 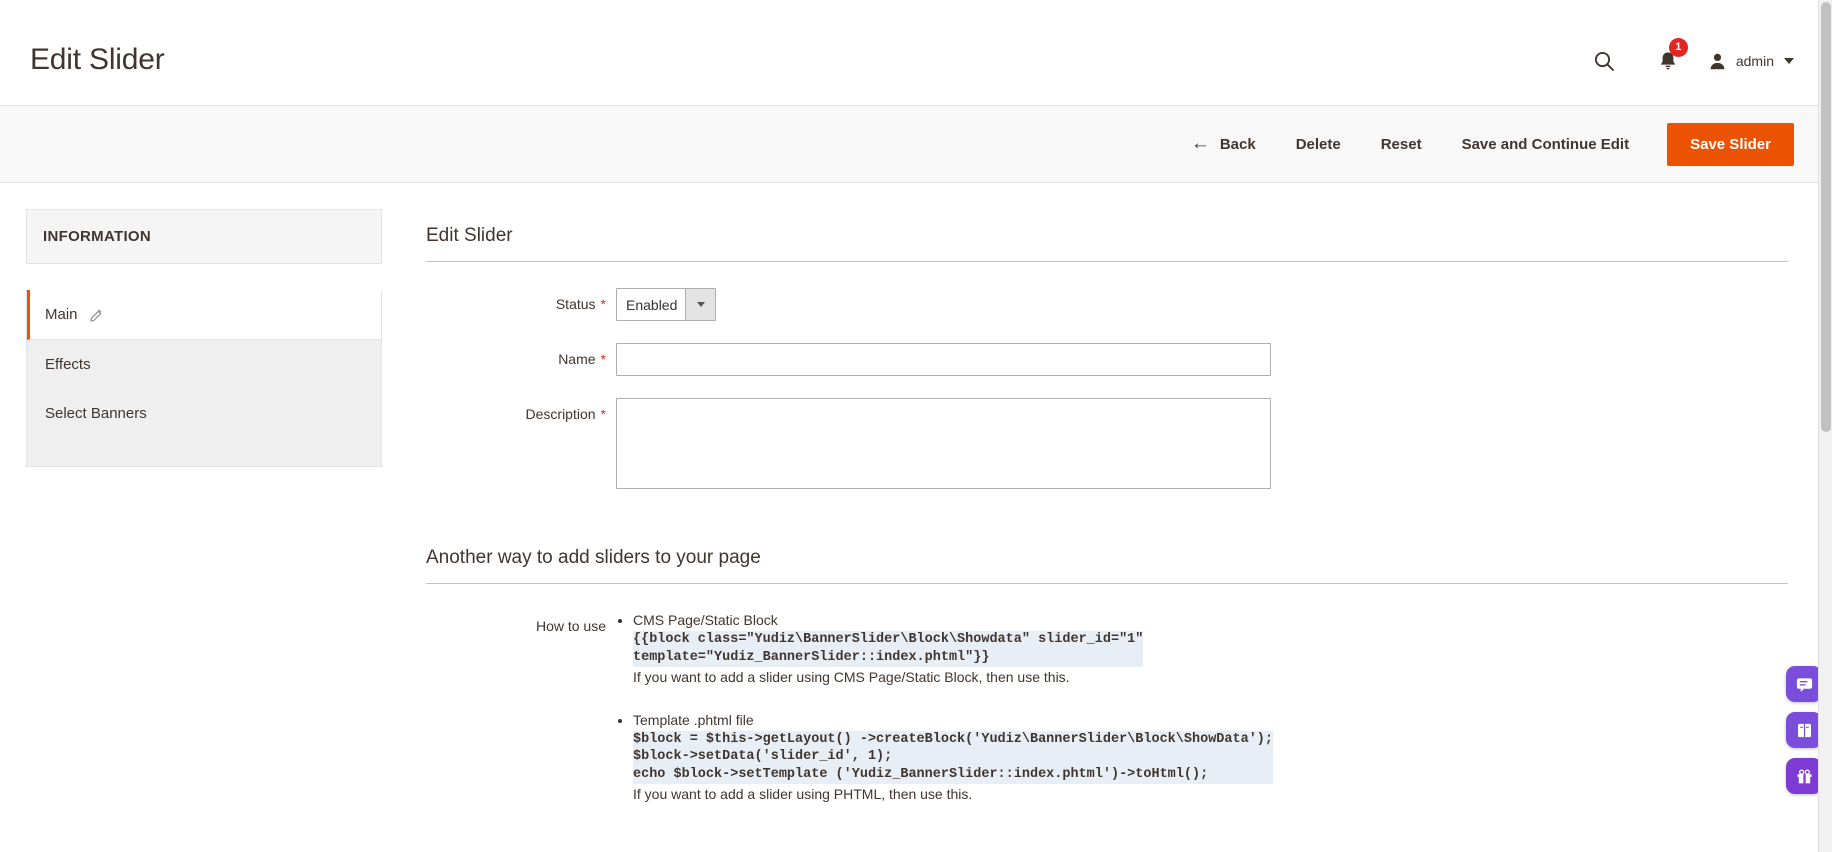 What do you see at coordinates (652, 304) in the screenshot?
I see `status-select-value: Enabled` at bounding box center [652, 304].